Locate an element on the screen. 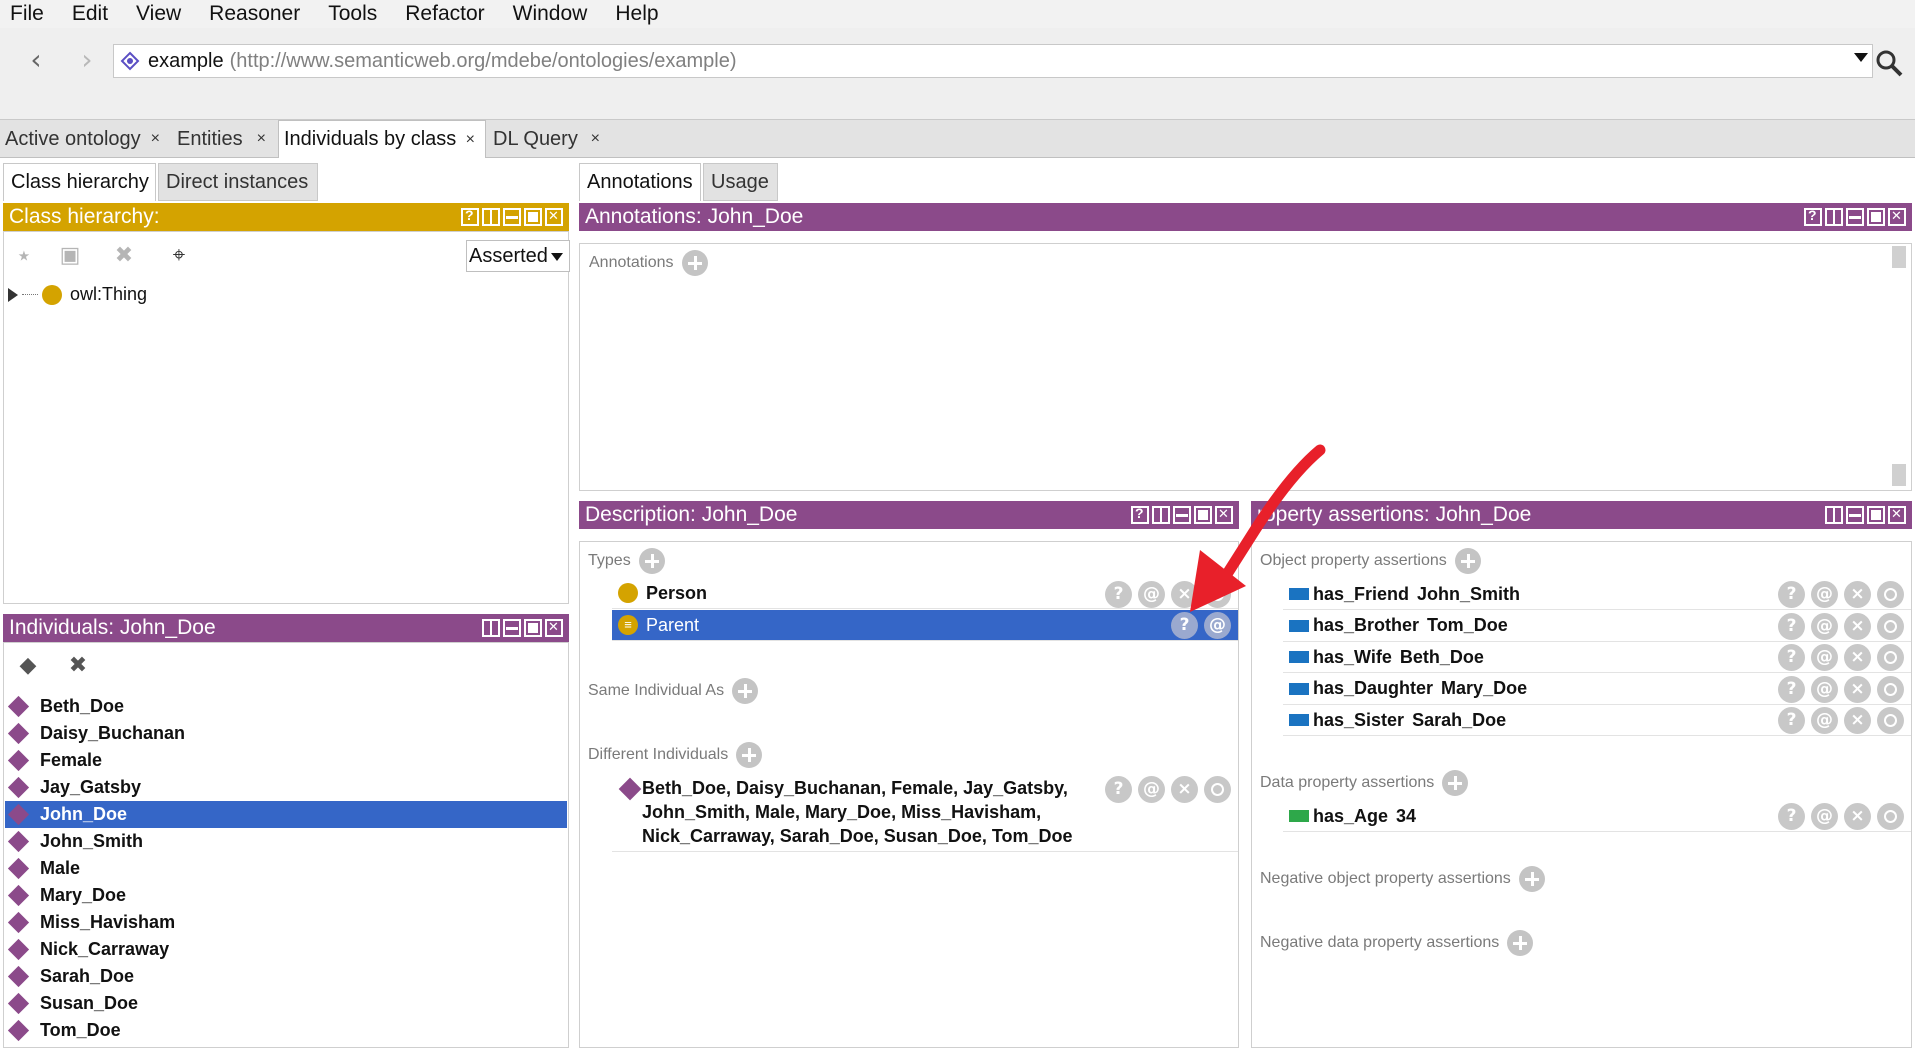 This screenshot has height=1048, width=1915. add-different-individual-button is located at coordinates (749, 755).